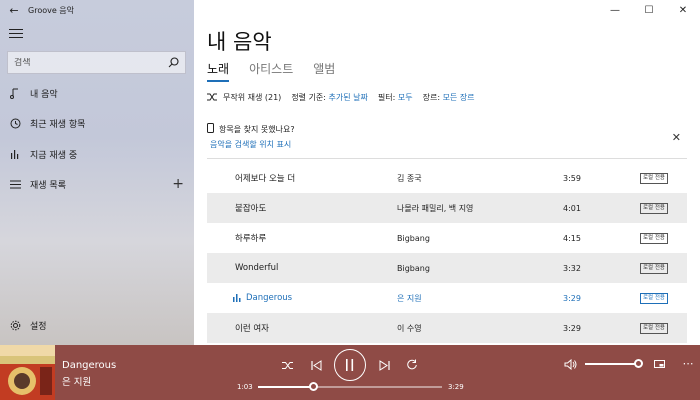  I want to click on song-row-now-playing: Dangerous 은 지원 3:29 로컬 전용, so click(447, 298).